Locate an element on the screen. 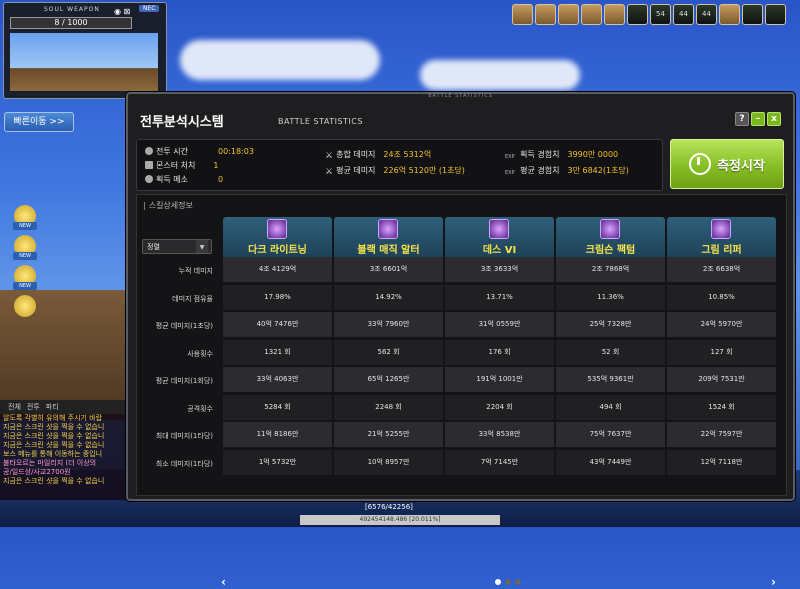 The height and width of the screenshot is (589, 800). skill-column-header: 데스 VI is located at coordinates (499, 237).